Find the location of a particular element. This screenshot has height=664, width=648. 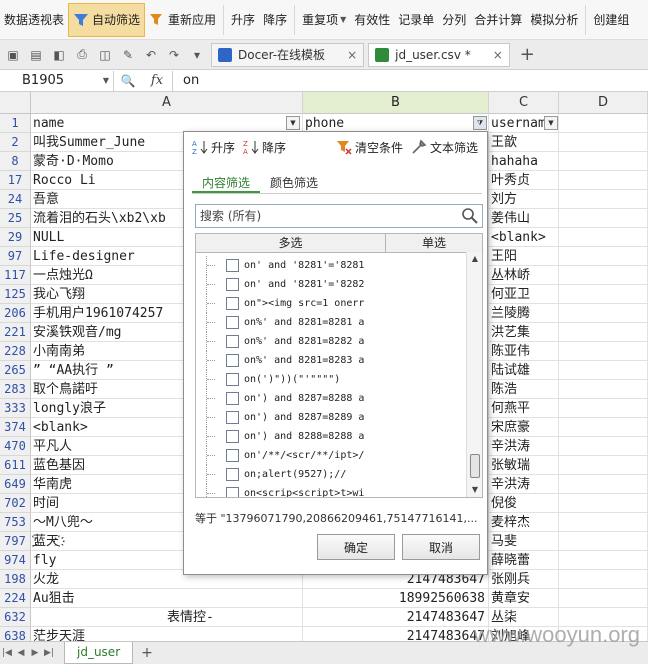

preview-icon: ◫ is located at coordinates (105, 55).